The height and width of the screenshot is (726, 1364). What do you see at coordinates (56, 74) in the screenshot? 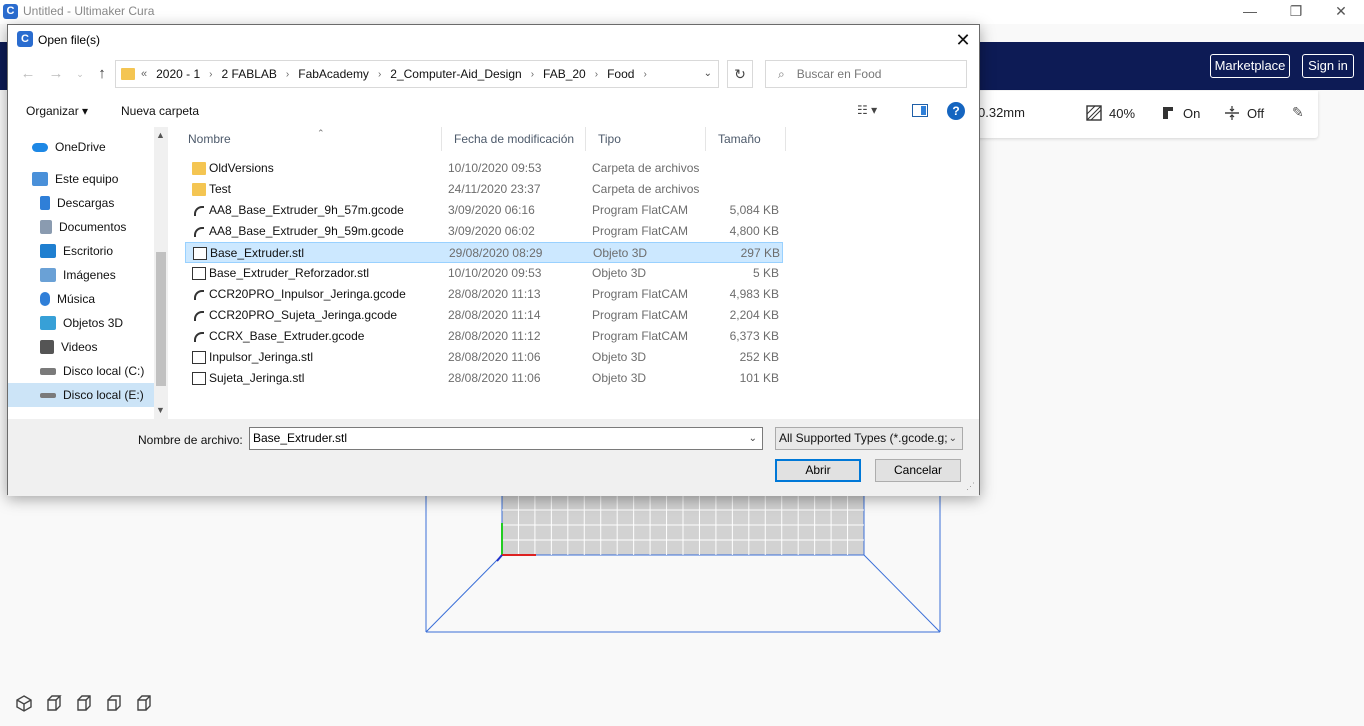
I see `forward-arrow-icon: →` at bounding box center [56, 74].